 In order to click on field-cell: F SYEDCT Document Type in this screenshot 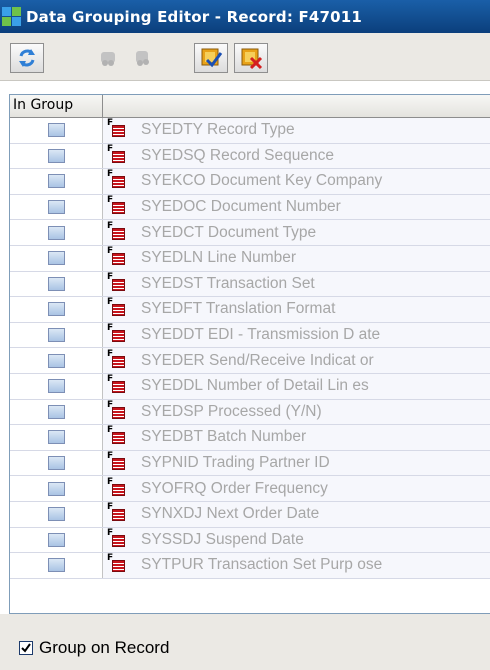, I will do `click(296, 232)`.